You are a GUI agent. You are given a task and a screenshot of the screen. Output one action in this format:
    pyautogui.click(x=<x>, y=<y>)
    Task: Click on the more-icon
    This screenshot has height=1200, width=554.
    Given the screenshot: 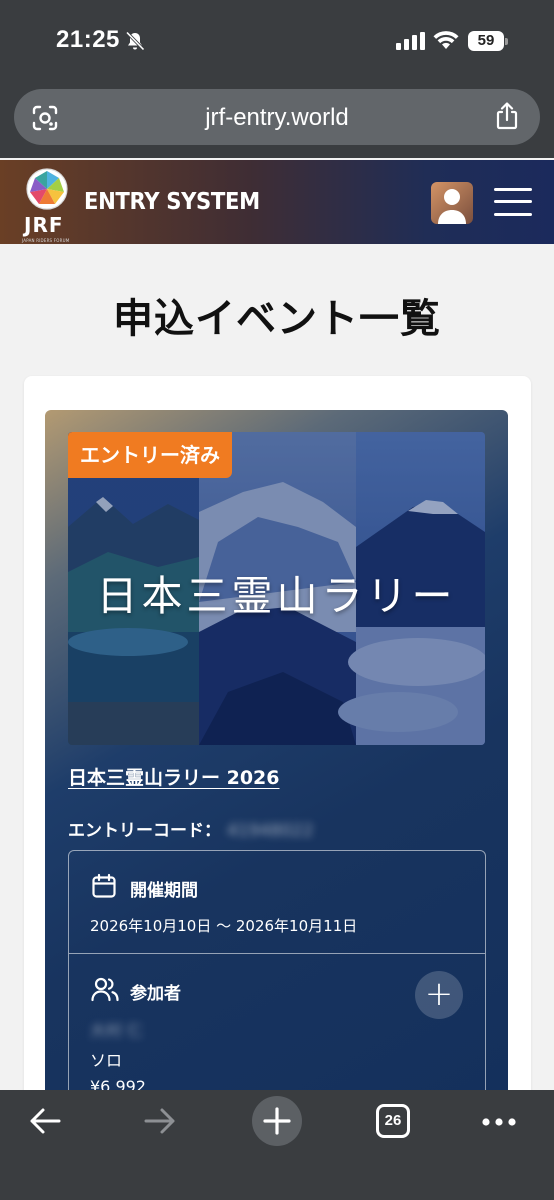 What is the action you would take?
    pyautogui.click(x=499, y=1122)
    